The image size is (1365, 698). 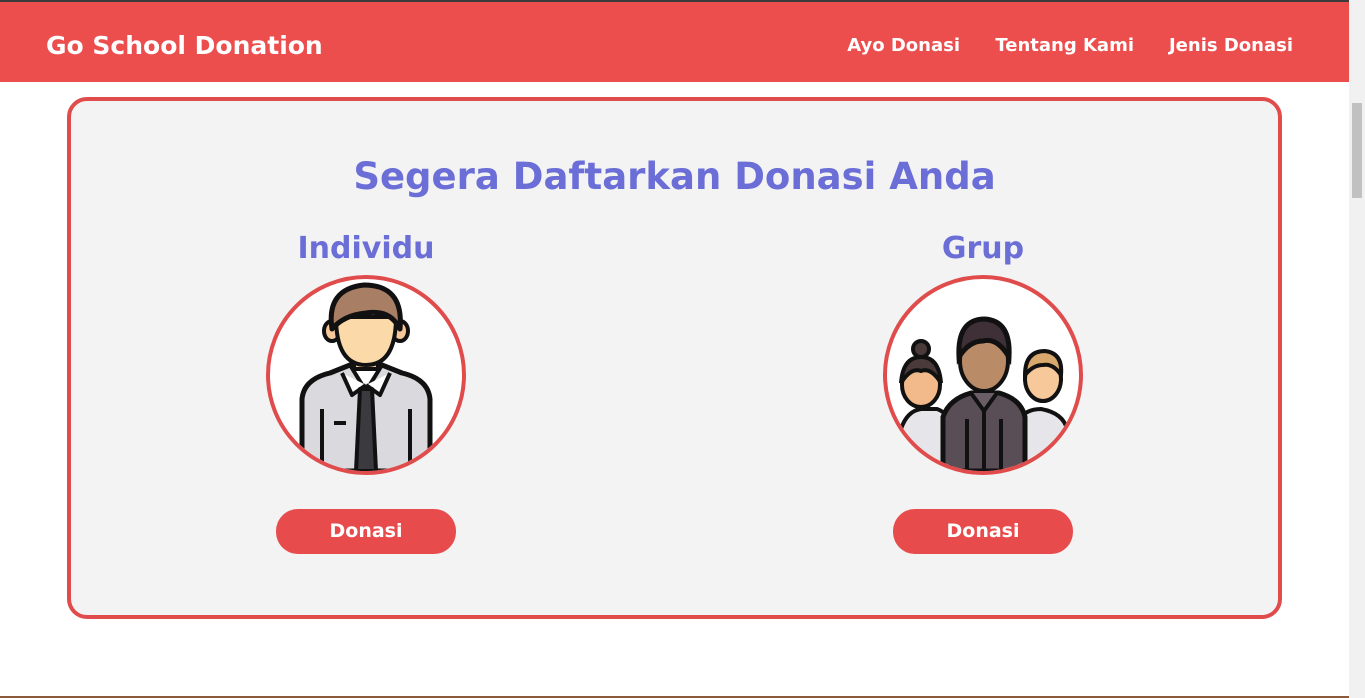 I want to click on individual-person-illustration, so click(x=366, y=376).